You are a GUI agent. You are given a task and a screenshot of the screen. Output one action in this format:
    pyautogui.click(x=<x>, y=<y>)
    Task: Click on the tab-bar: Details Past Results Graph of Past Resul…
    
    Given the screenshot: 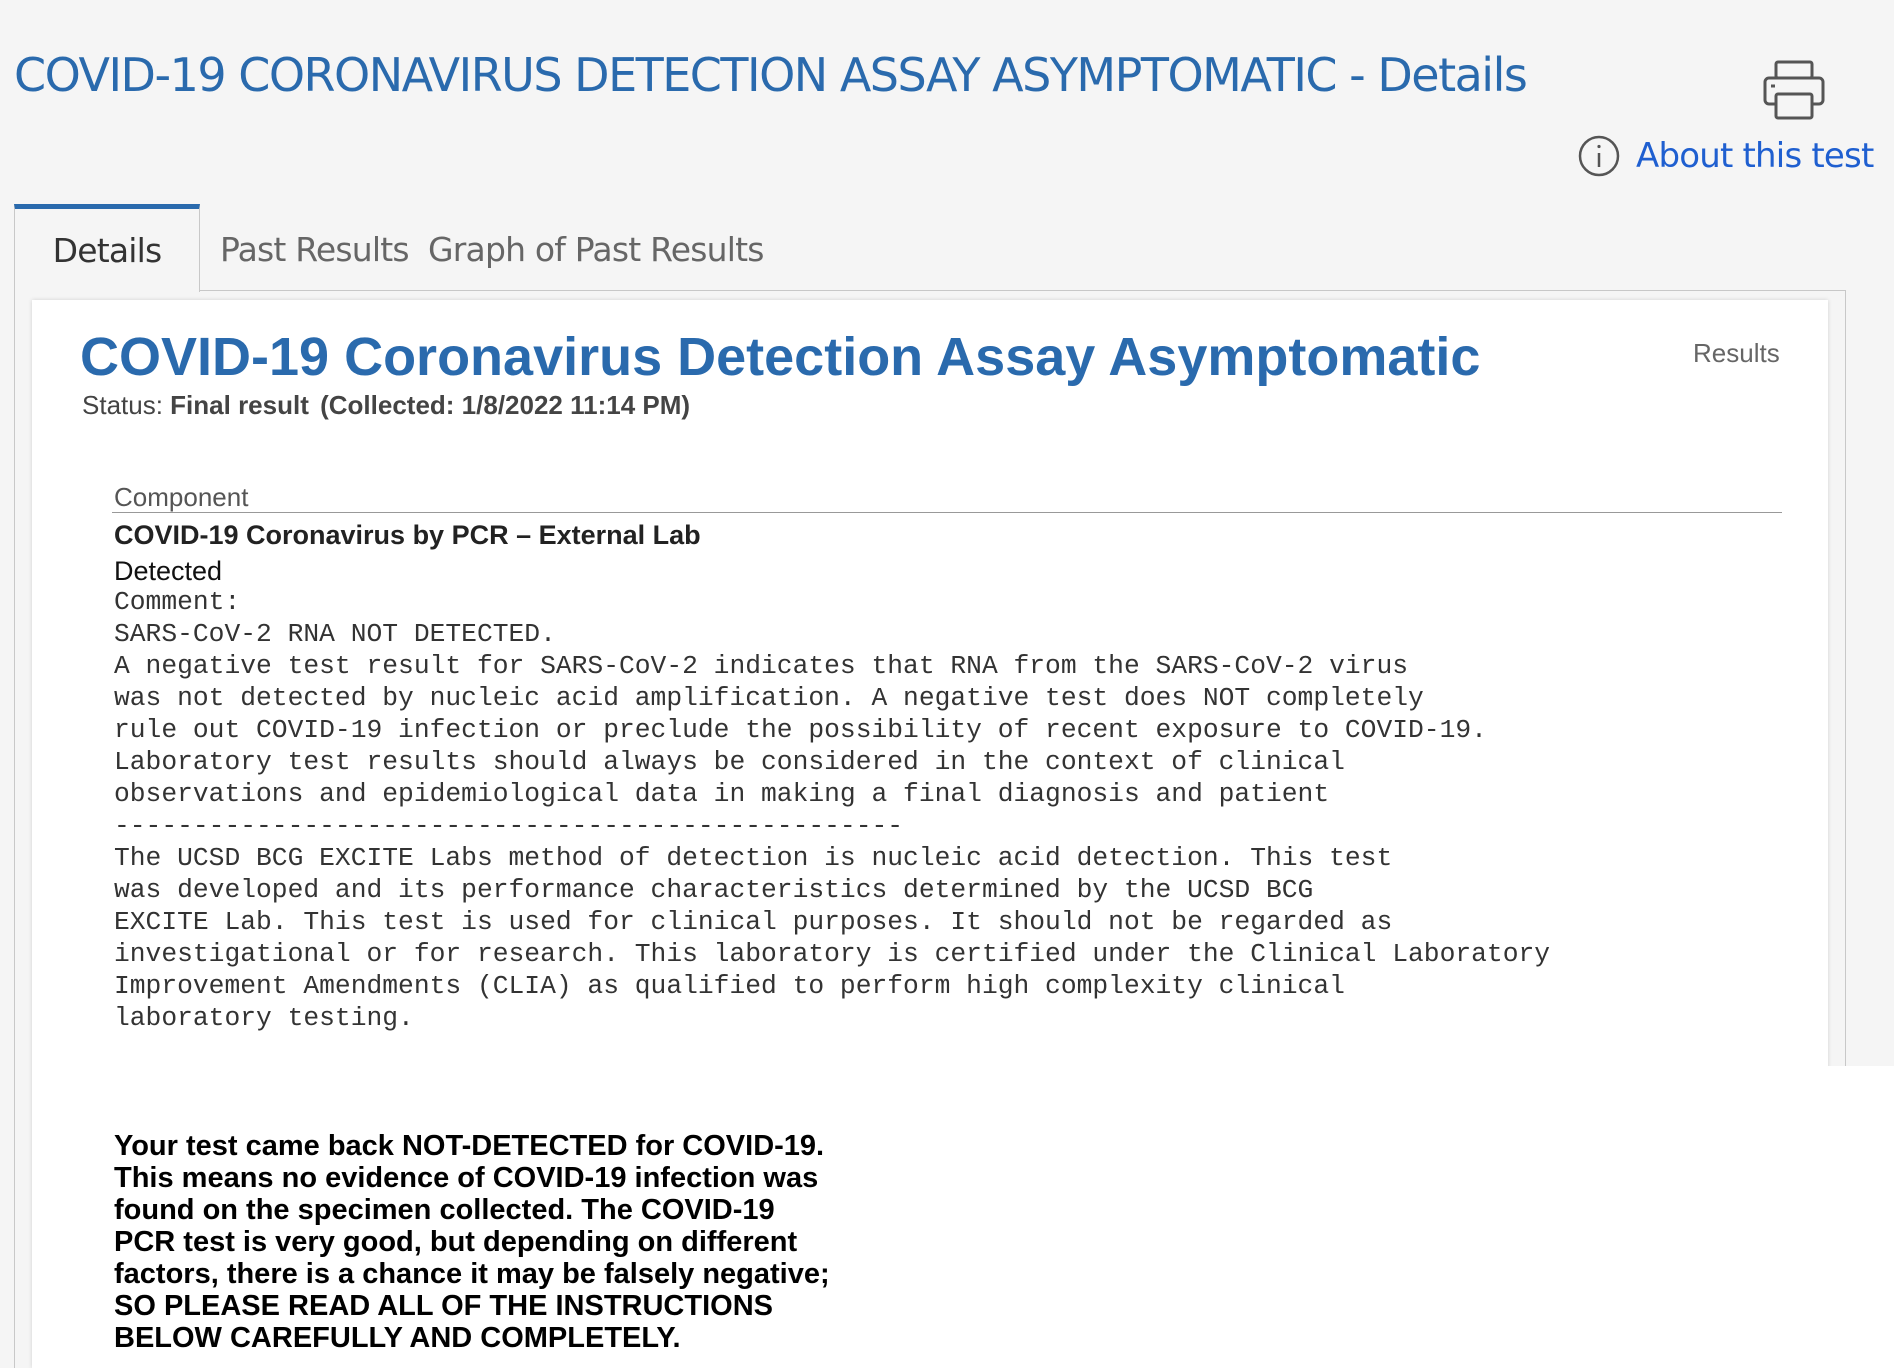 What is the action you would take?
    pyautogui.click(x=930, y=248)
    